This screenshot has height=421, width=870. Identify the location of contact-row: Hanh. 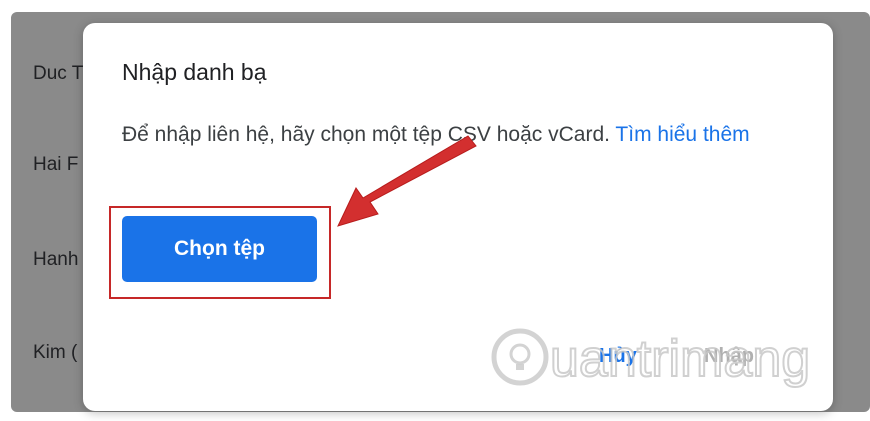
(56, 259).